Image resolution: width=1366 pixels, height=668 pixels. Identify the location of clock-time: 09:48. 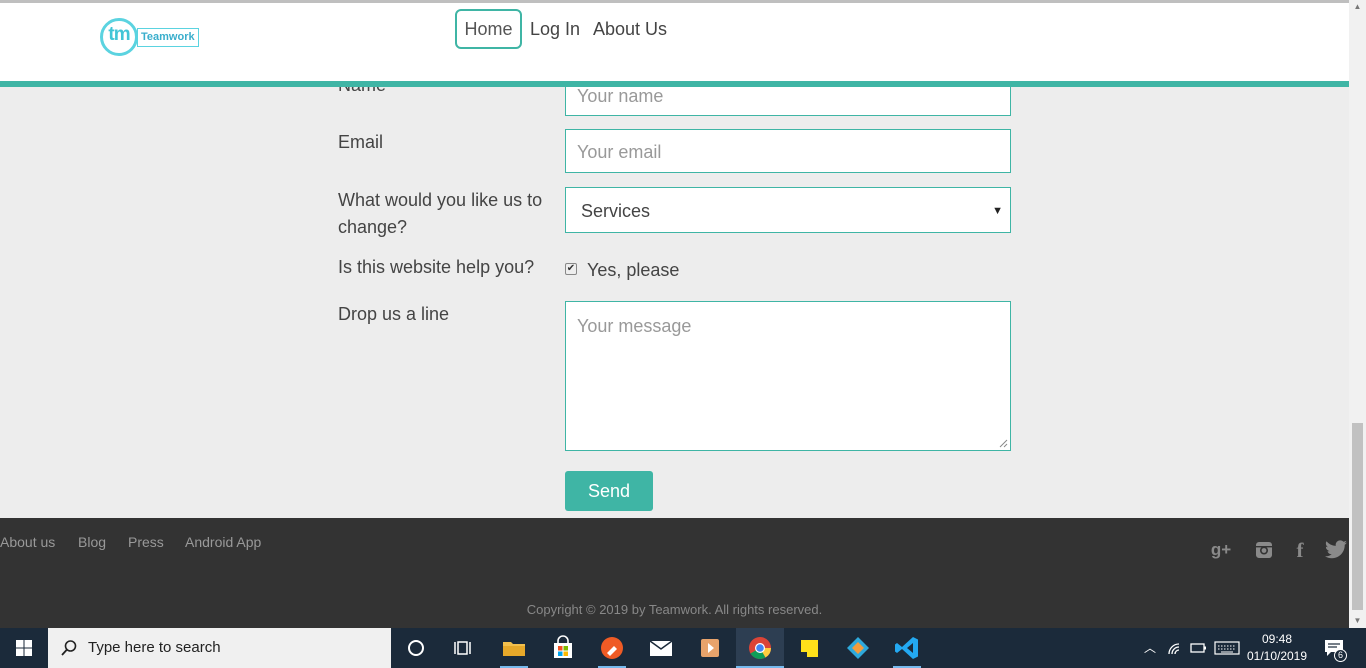
(1277, 639).